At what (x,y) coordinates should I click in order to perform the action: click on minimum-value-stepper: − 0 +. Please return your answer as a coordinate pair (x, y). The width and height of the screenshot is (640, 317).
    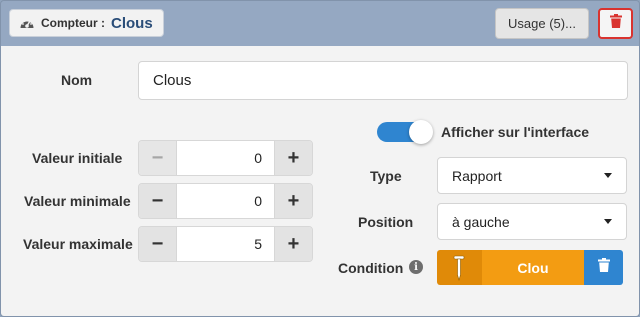
    Looking at the image, I should click on (225, 201).